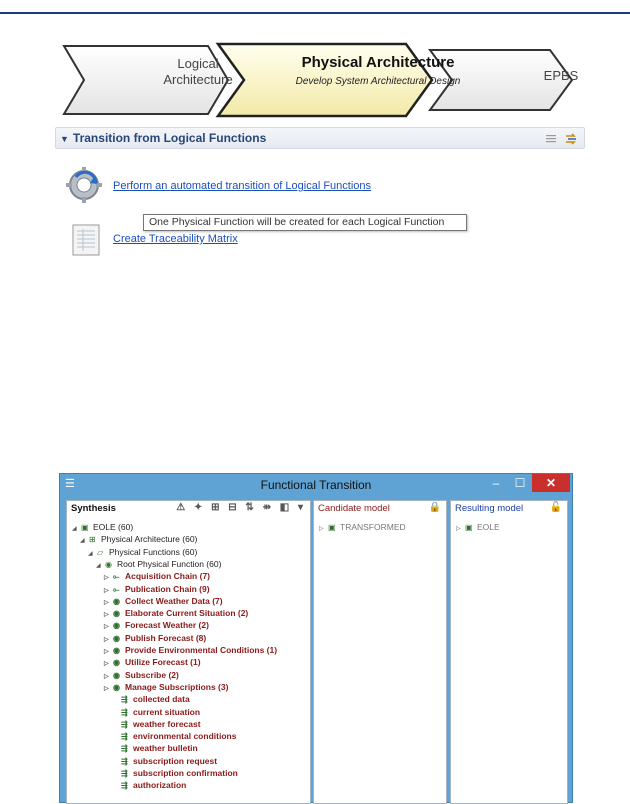 Image resolution: width=630 pixels, height=804 pixels. I want to click on lock-icon: 🔒, so click(435, 507).